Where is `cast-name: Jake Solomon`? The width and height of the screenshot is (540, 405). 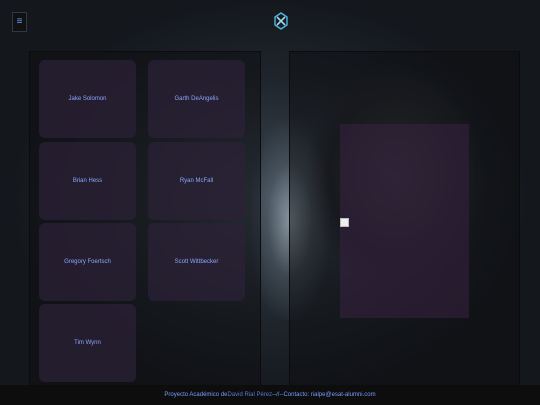 cast-name: Jake Solomon is located at coordinates (87, 99).